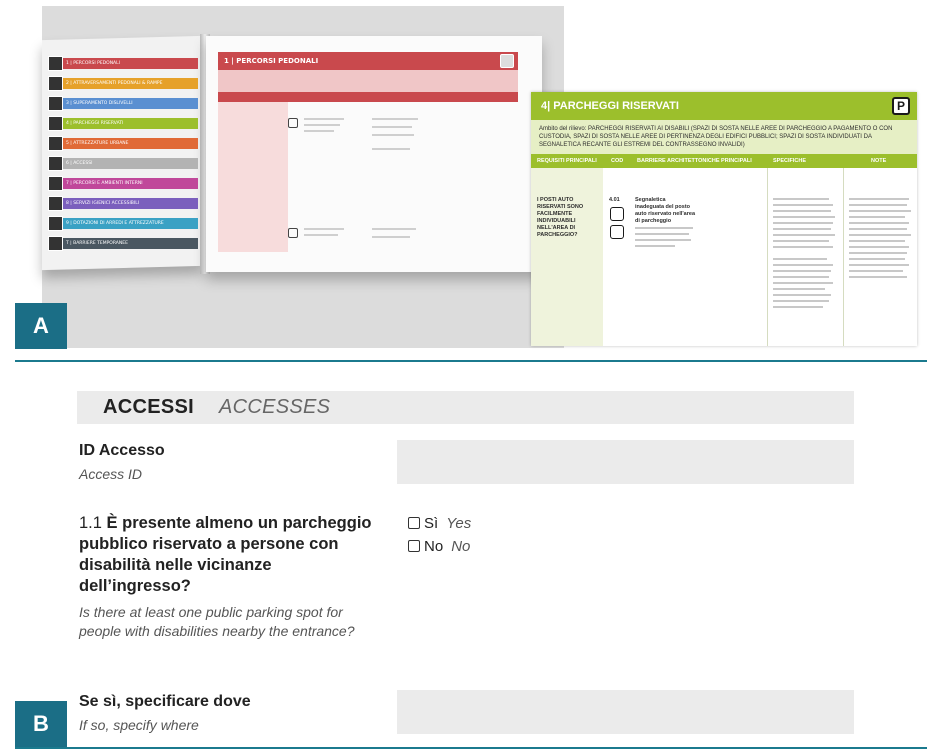  Describe the element at coordinates (790, 161) in the screenshot. I see `column-header: SPECIFICHE` at that location.